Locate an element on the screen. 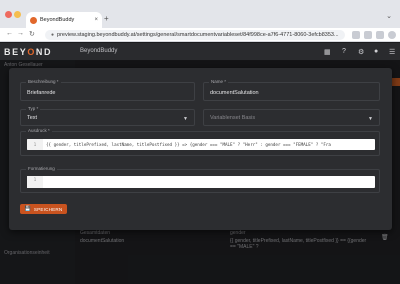 The image size is (400, 284). minimize-window-button is located at coordinates (17, 14).